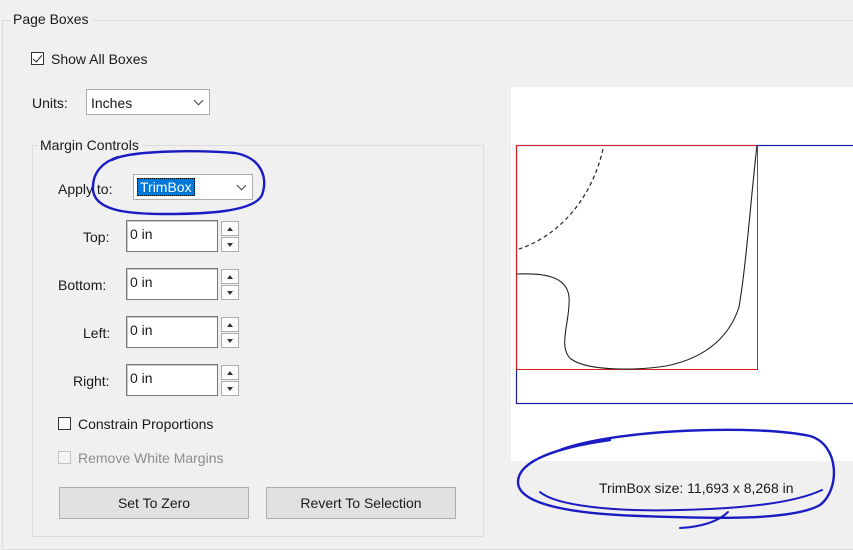  I want to click on apply-to-select: TrimBox, so click(193, 187).